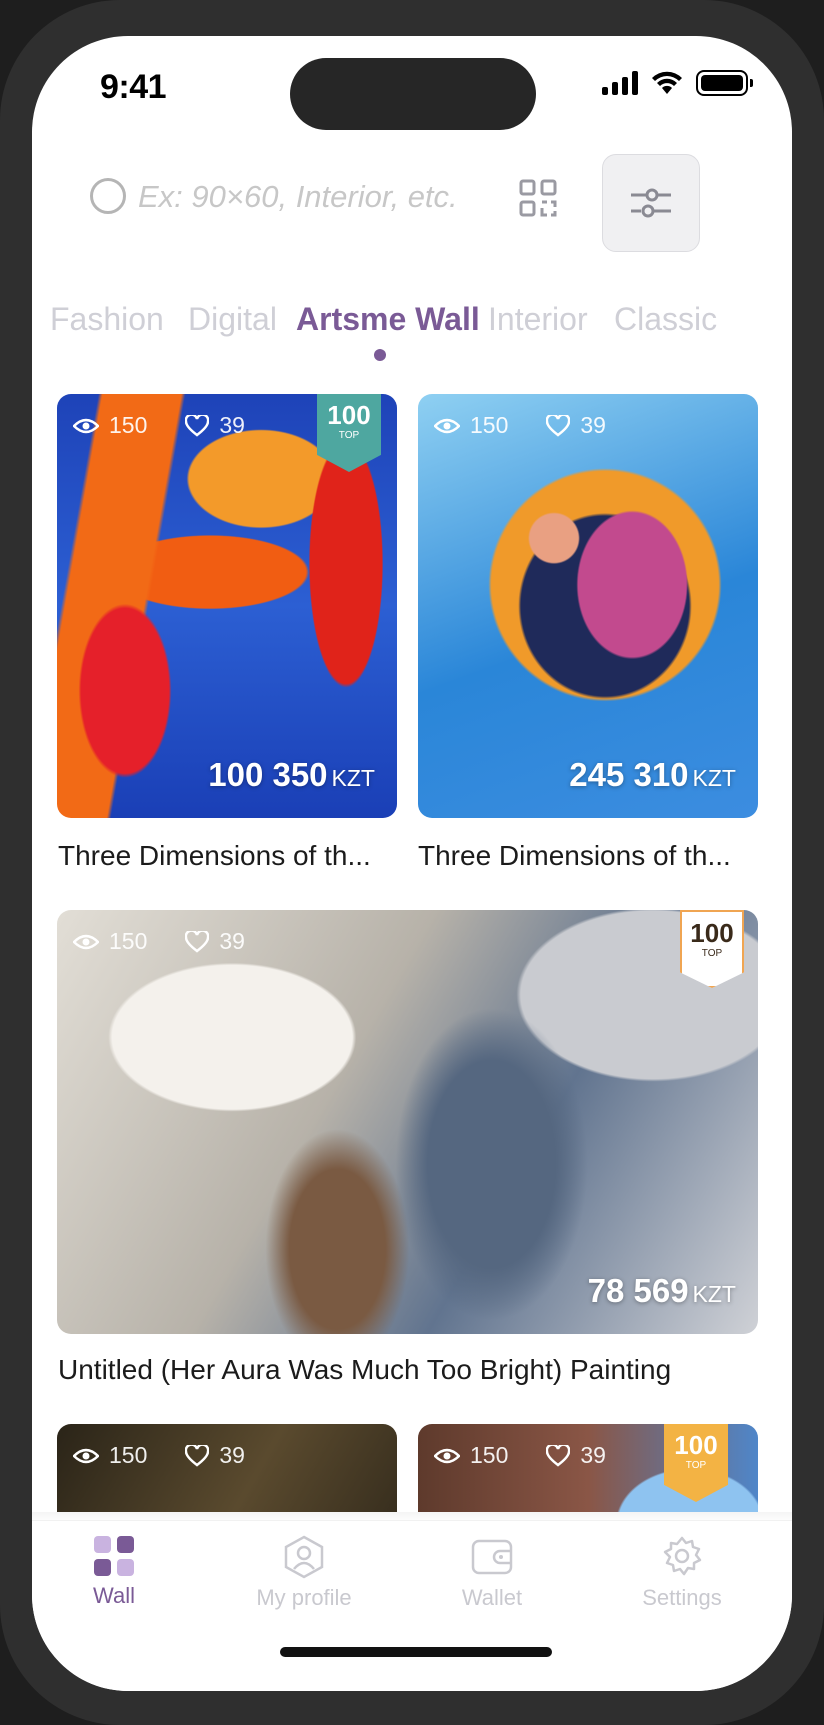 The width and height of the screenshot is (824, 1725). What do you see at coordinates (227, 606) in the screenshot?
I see `artwork-card: 150 39 100 TOP 100 350 KZT` at bounding box center [227, 606].